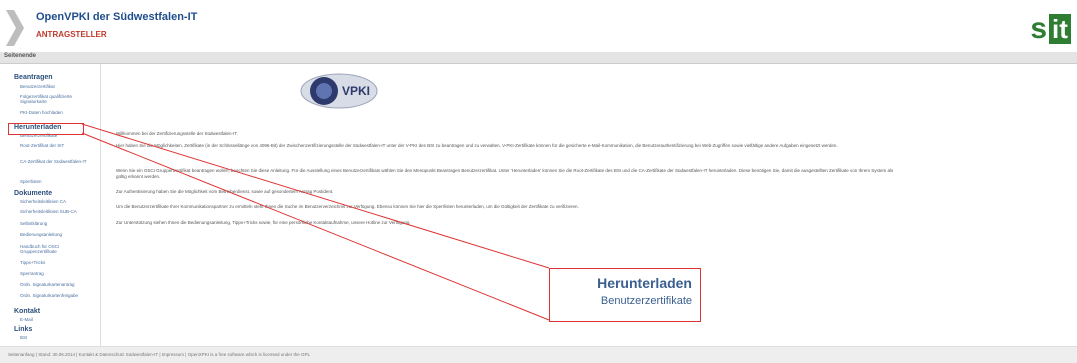 This screenshot has width=1077, height=363. I want to click on sidebar-item: CA-Zertifikat der Südwestfalen-IT, so click(58, 161).